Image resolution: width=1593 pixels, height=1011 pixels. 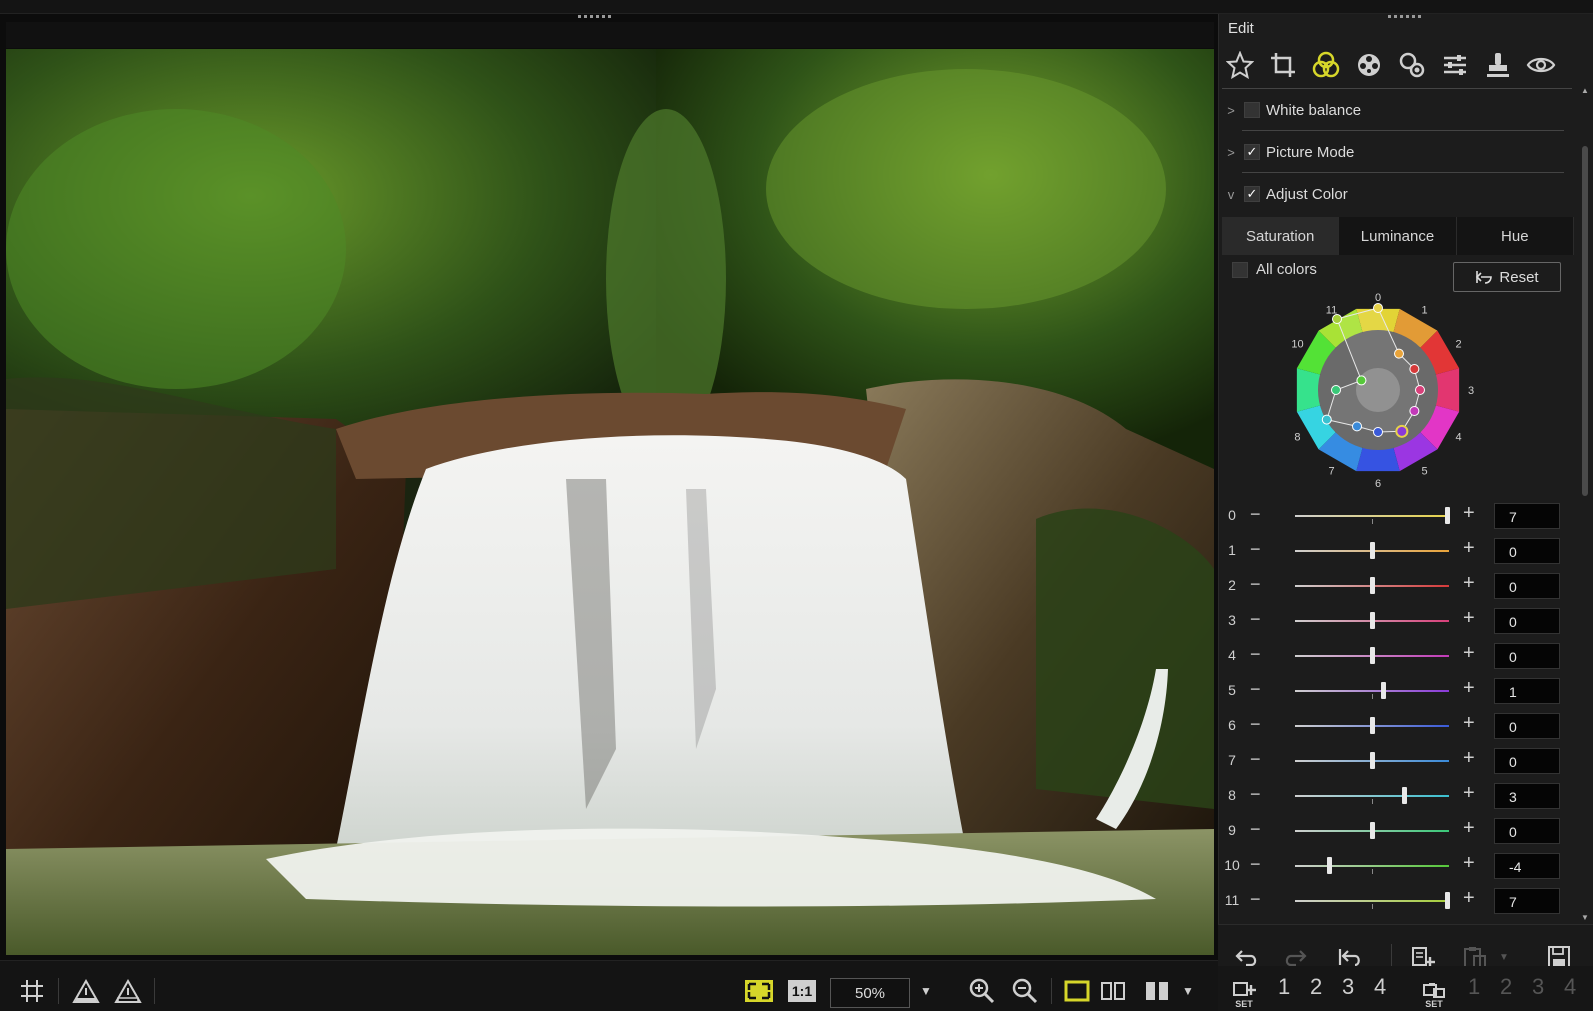 What do you see at coordinates (982, 991) in the screenshot?
I see `zoom-in-icon` at bounding box center [982, 991].